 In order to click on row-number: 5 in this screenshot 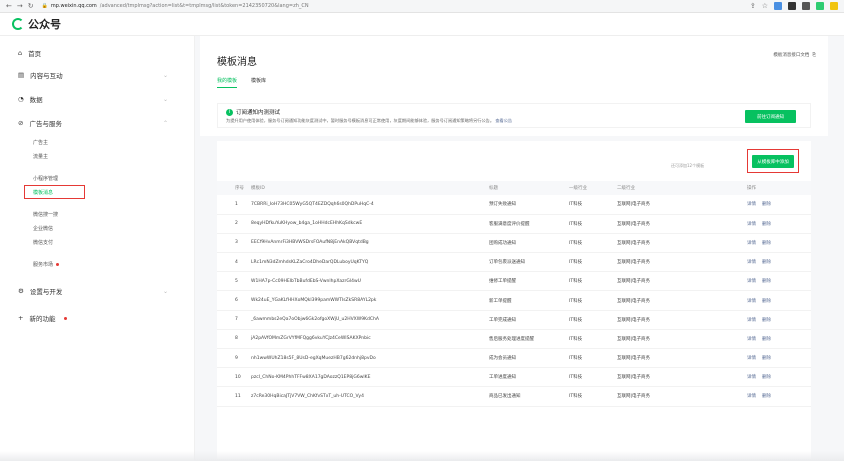, I will do `click(234, 281)`.